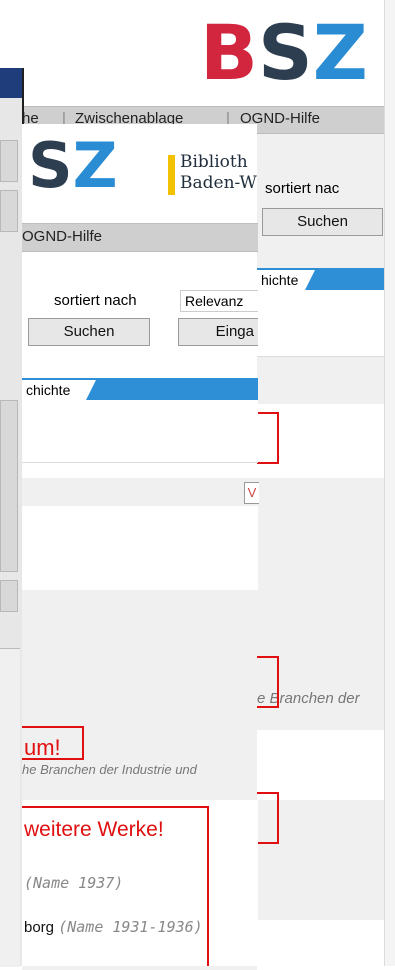  I want to click on name-entry: borg (Name 1931-1936), so click(113, 927).